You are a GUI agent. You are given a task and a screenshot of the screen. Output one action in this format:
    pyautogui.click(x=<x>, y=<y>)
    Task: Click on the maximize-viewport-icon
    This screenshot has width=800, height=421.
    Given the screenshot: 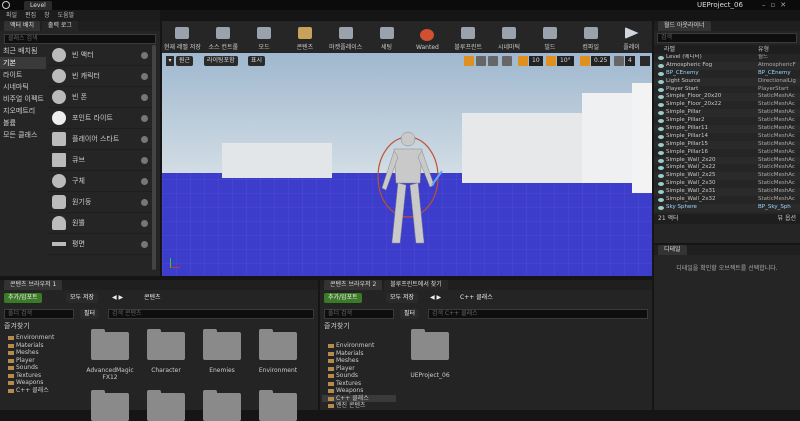 What is the action you would take?
    pyautogui.click(x=645, y=61)
    